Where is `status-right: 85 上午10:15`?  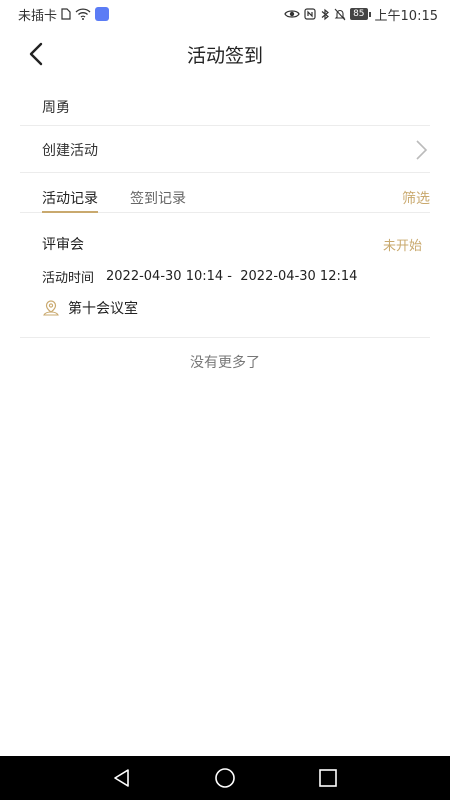 status-right: 85 上午10:15 is located at coordinates (361, 14).